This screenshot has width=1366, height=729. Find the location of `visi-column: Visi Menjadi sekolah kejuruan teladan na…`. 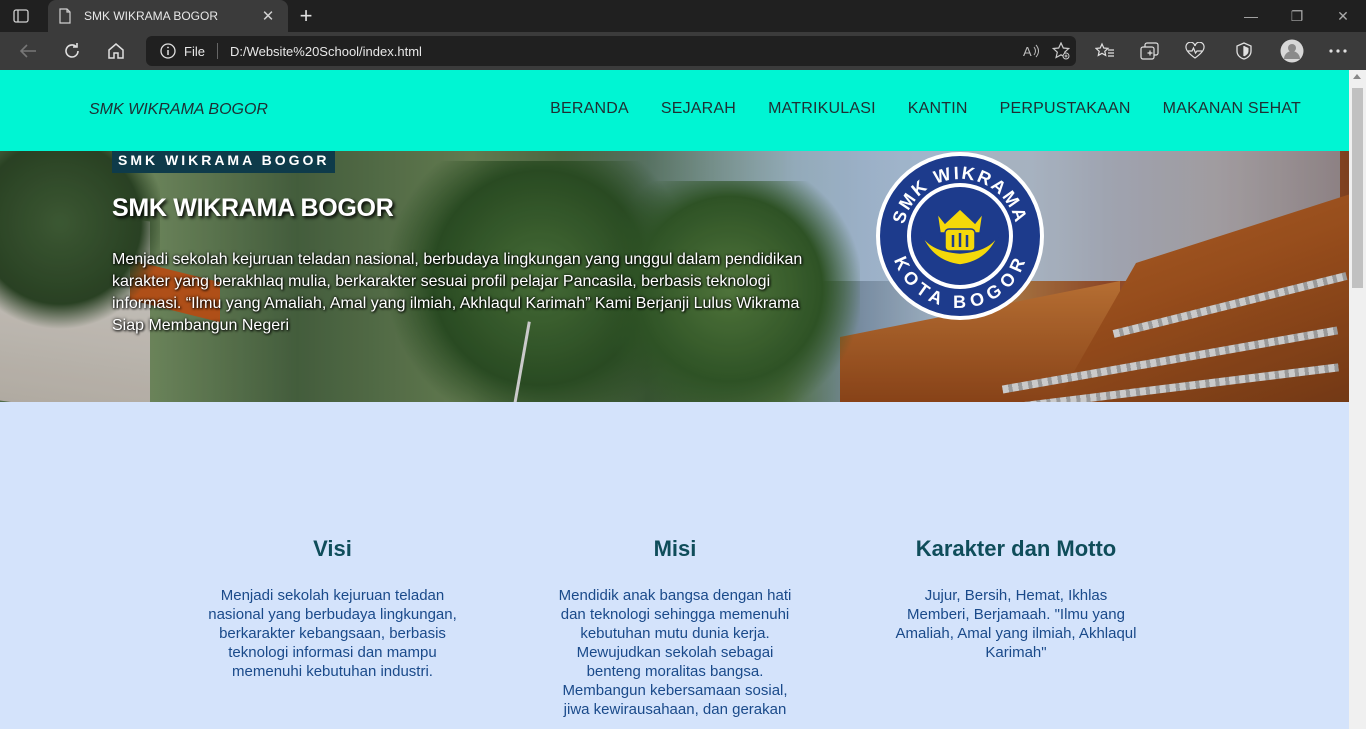

visi-column: Visi Menjadi sekolah kejuruan teladan na… is located at coordinates (332, 608).